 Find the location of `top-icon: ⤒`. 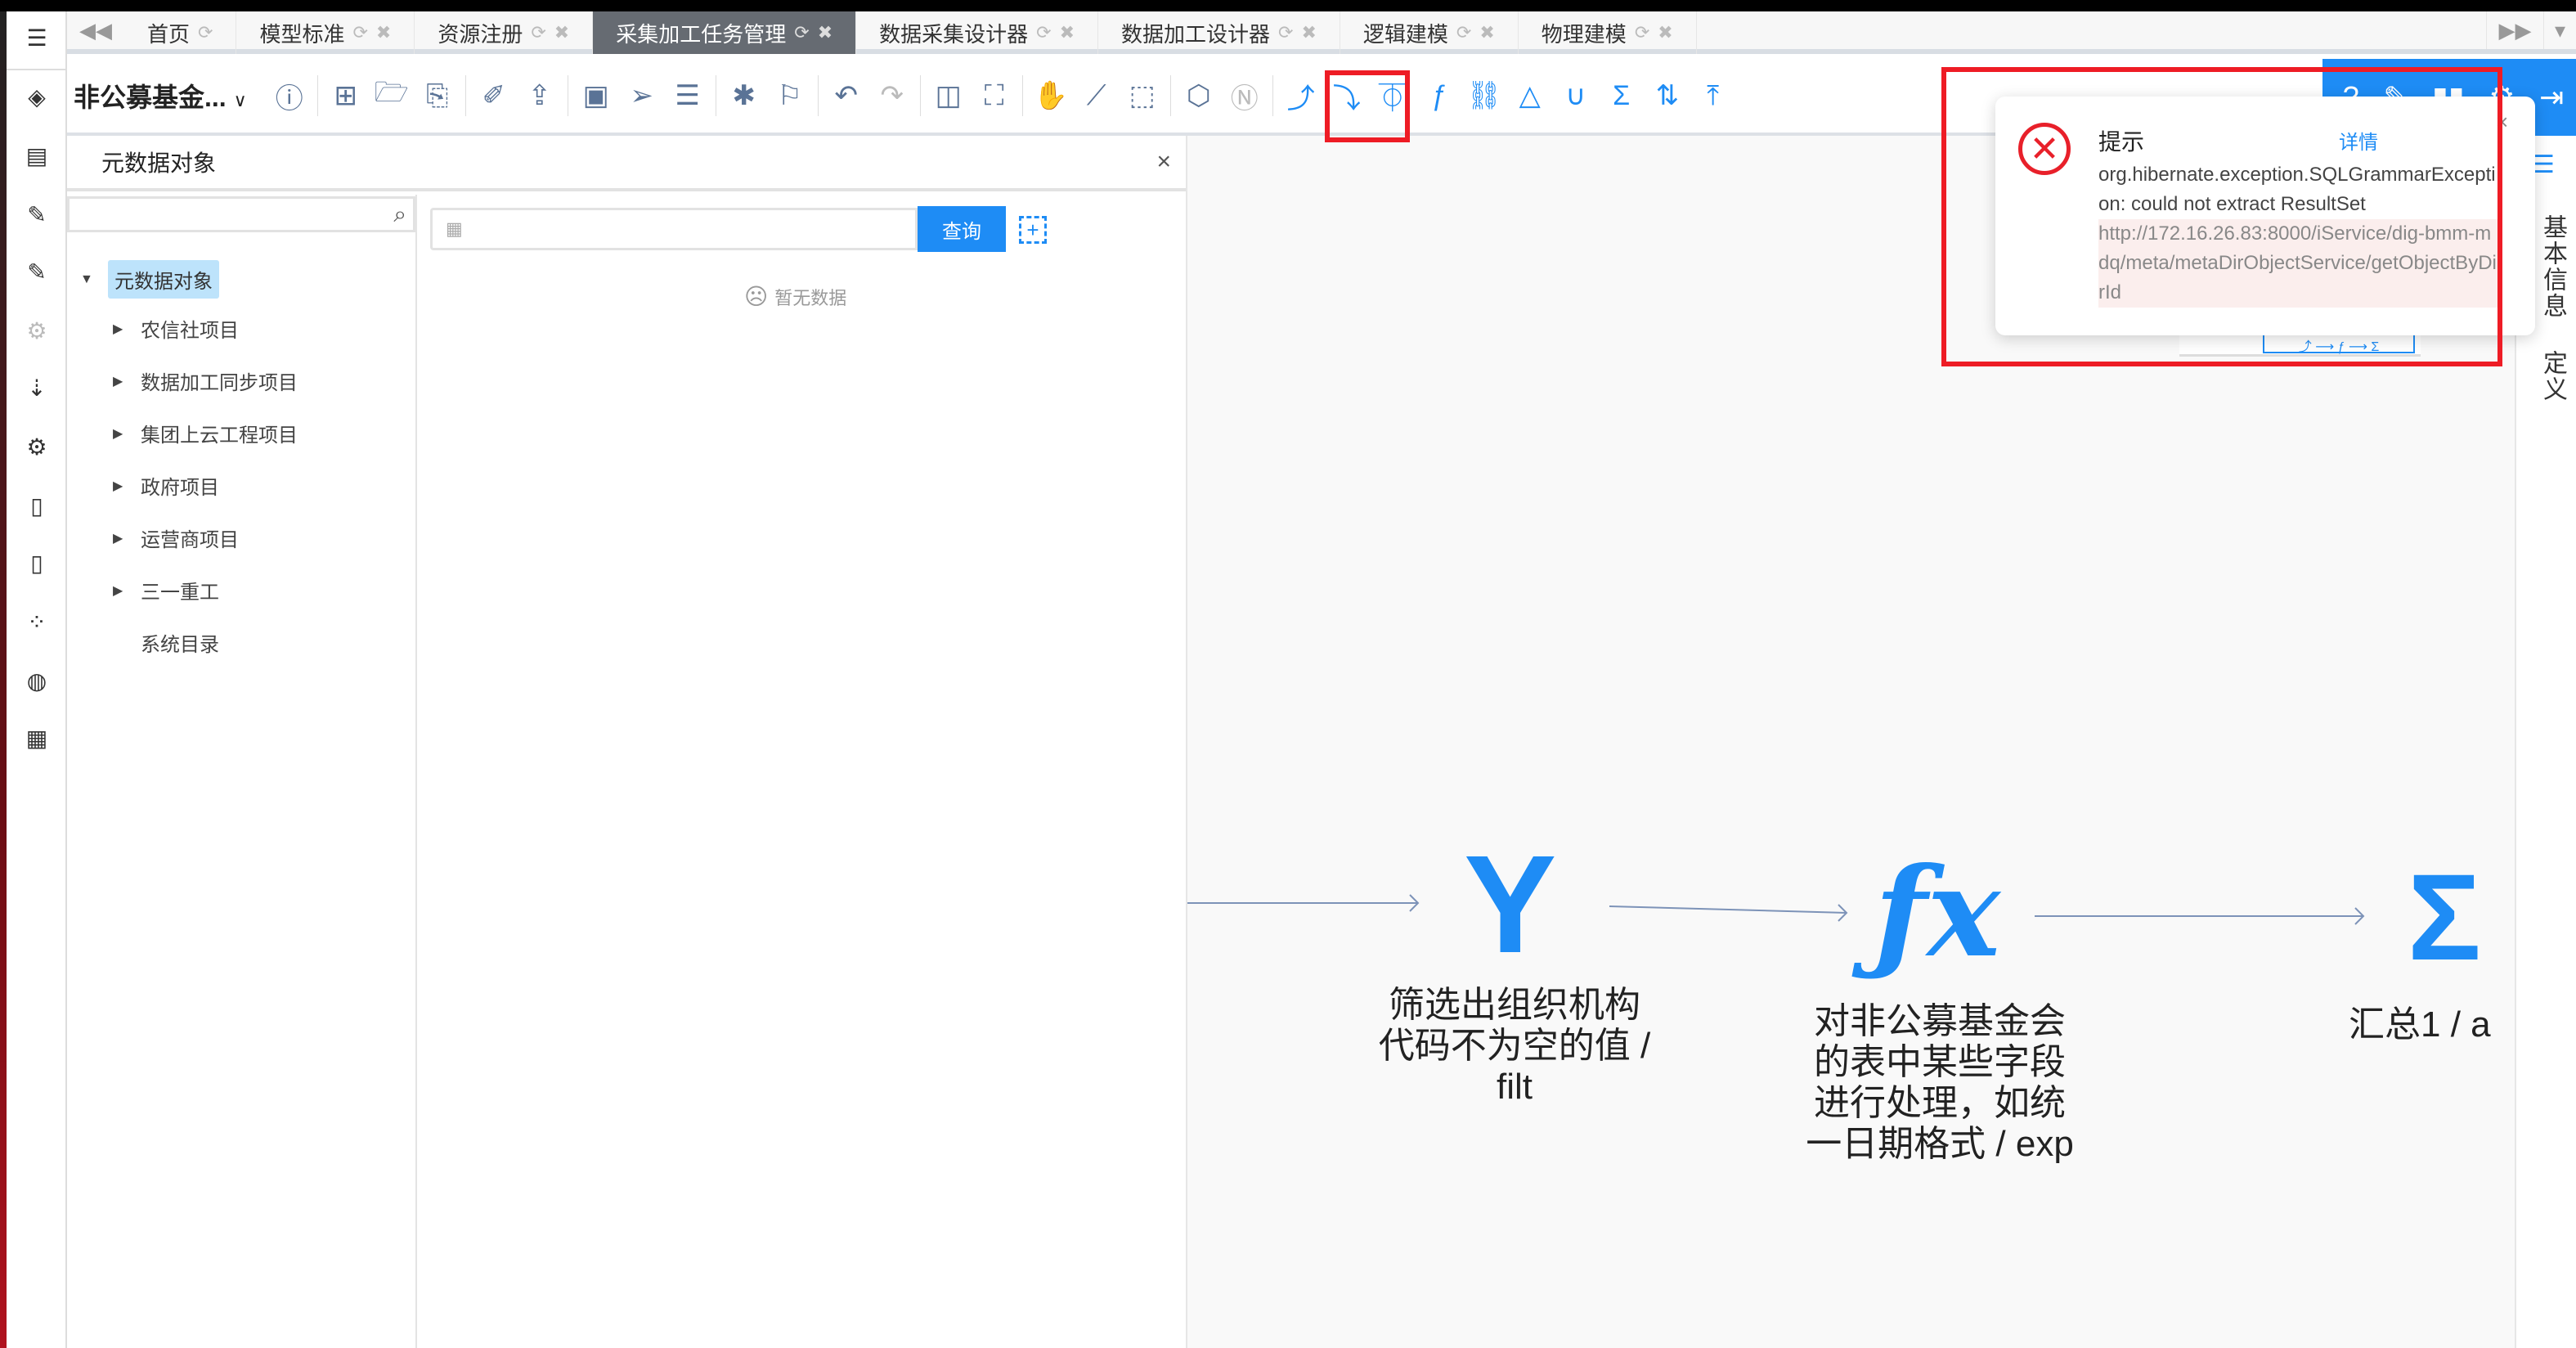

top-icon: ⤒ is located at coordinates (1713, 96).